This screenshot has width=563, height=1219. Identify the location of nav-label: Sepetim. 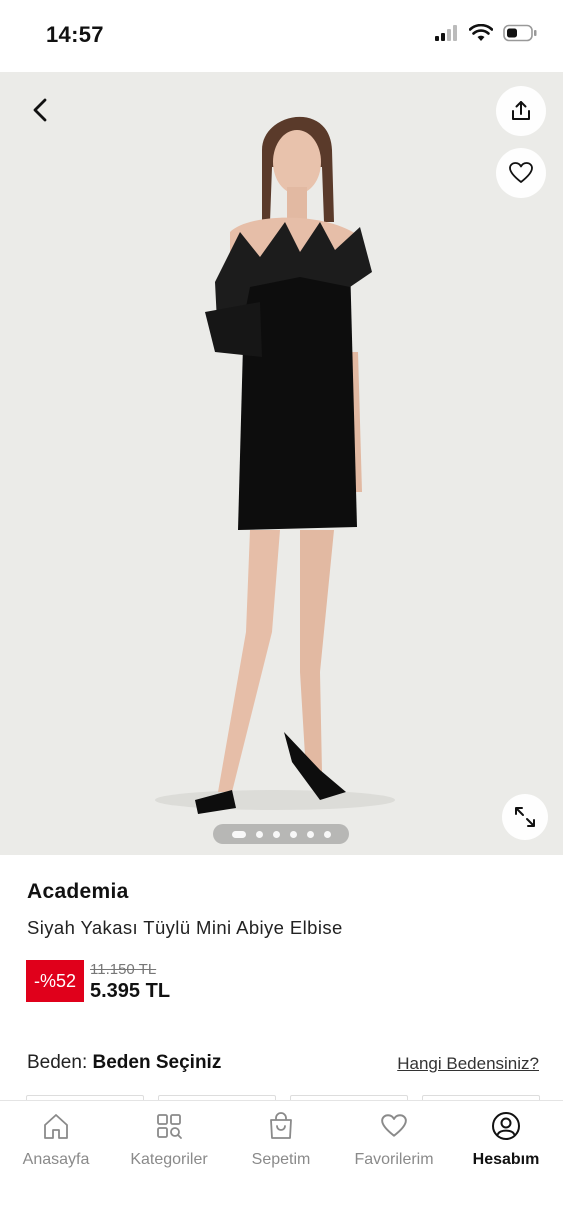
(281, 1159).